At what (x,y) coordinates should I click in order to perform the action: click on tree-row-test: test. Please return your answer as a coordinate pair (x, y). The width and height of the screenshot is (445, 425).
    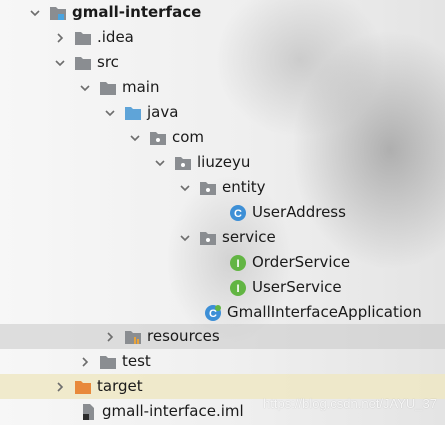
    Looking at the image, I should click on (222, 361).